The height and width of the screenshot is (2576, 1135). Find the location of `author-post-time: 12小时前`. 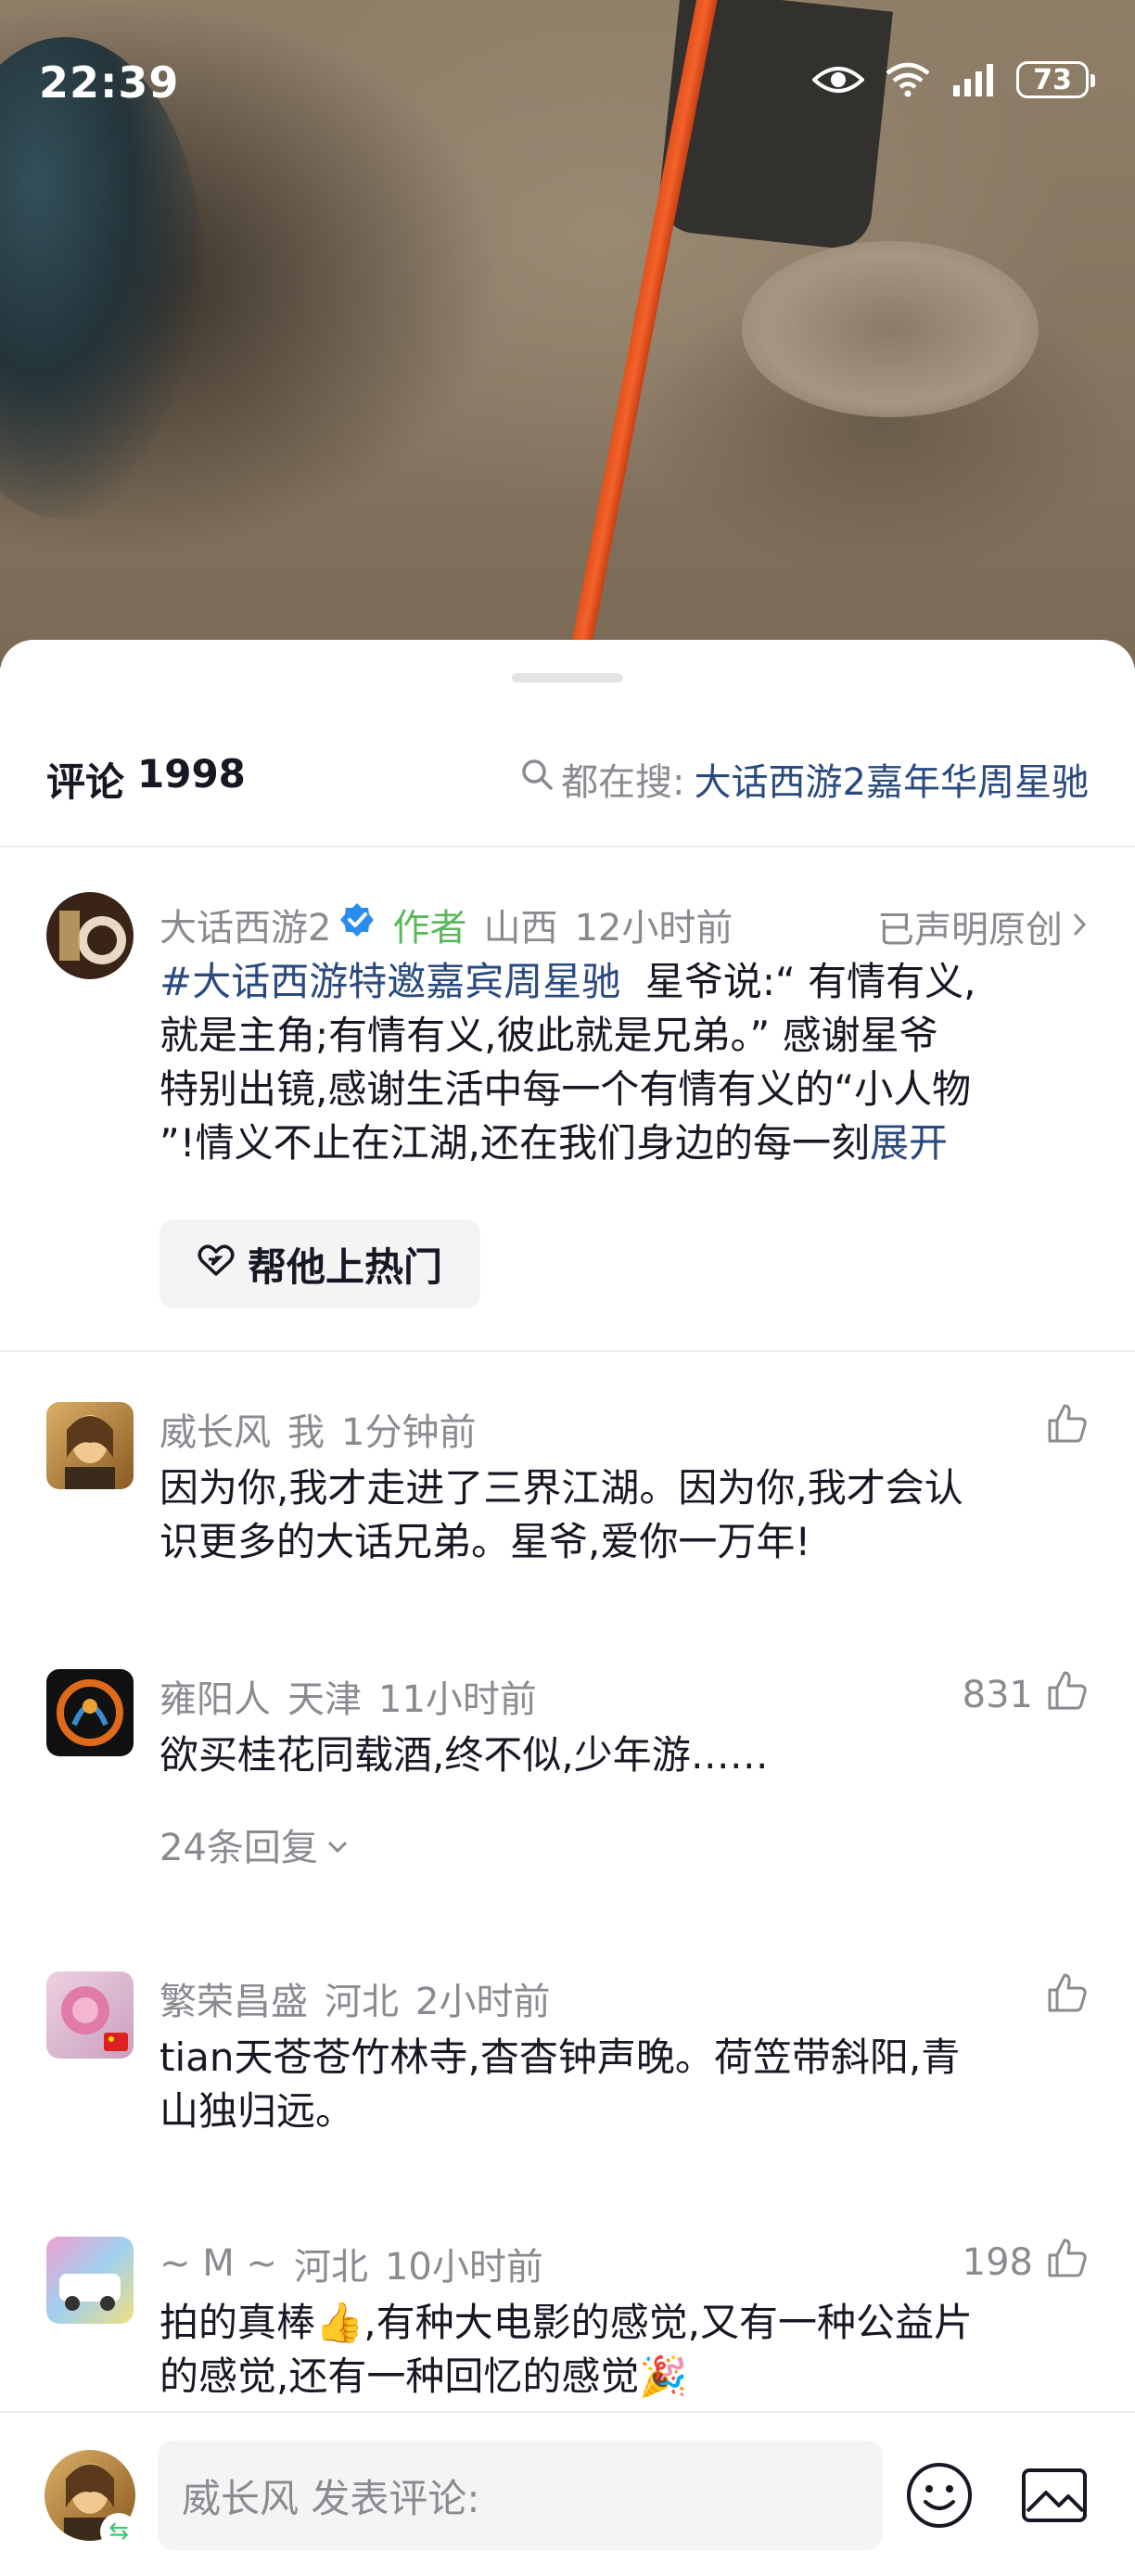

author-post-time: 12小时前 is located at coordinates (654, 928).